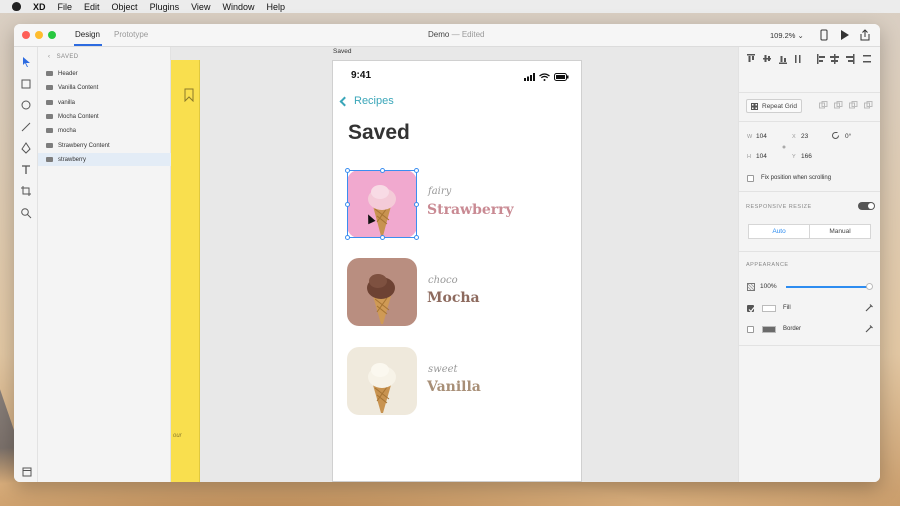 The width and height of the screenshot is (900, 506). What do you see at coordinates (342, 51) in the screenshot?
I see `artboard-label: Saved` at bounding box center [342, 51].